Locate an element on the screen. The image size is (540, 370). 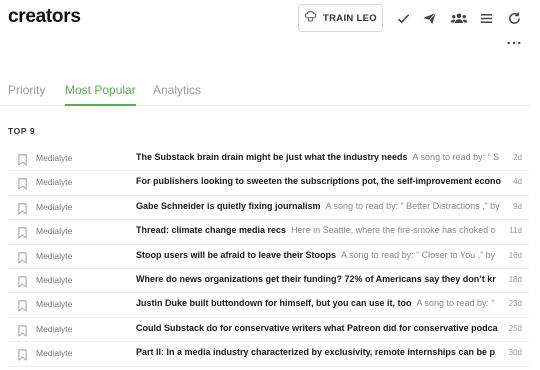
item-age: 11d is located at coordinates (515, 231).